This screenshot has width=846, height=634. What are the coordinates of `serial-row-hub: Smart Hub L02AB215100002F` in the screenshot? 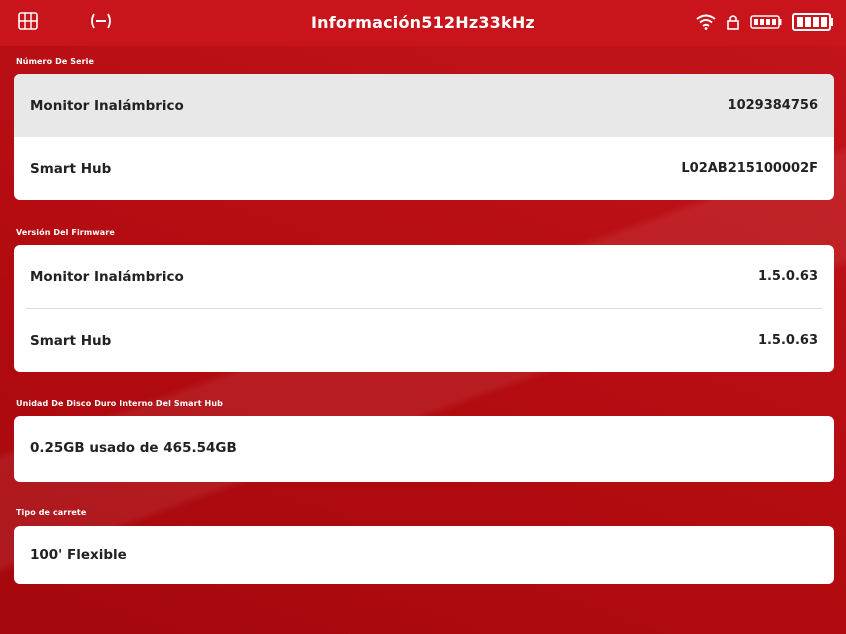 It's located at (424, 168).